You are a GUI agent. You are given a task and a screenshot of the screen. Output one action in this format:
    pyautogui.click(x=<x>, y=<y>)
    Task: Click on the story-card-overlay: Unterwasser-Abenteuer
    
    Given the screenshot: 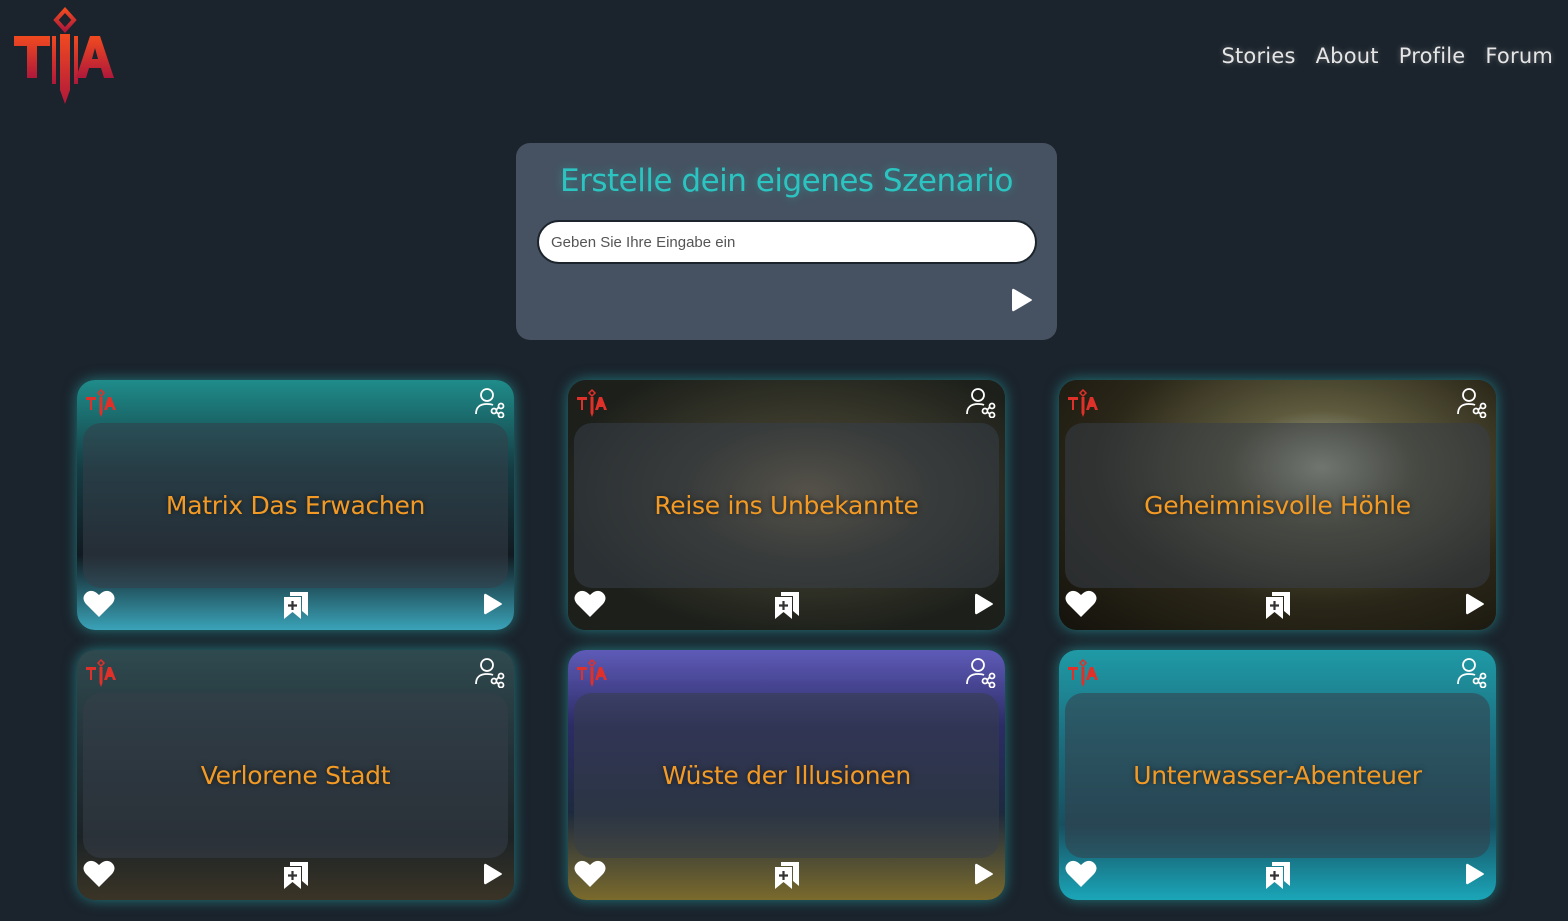 What is the action you would take?
    pyautogui.click(x=1277, y=775)
    